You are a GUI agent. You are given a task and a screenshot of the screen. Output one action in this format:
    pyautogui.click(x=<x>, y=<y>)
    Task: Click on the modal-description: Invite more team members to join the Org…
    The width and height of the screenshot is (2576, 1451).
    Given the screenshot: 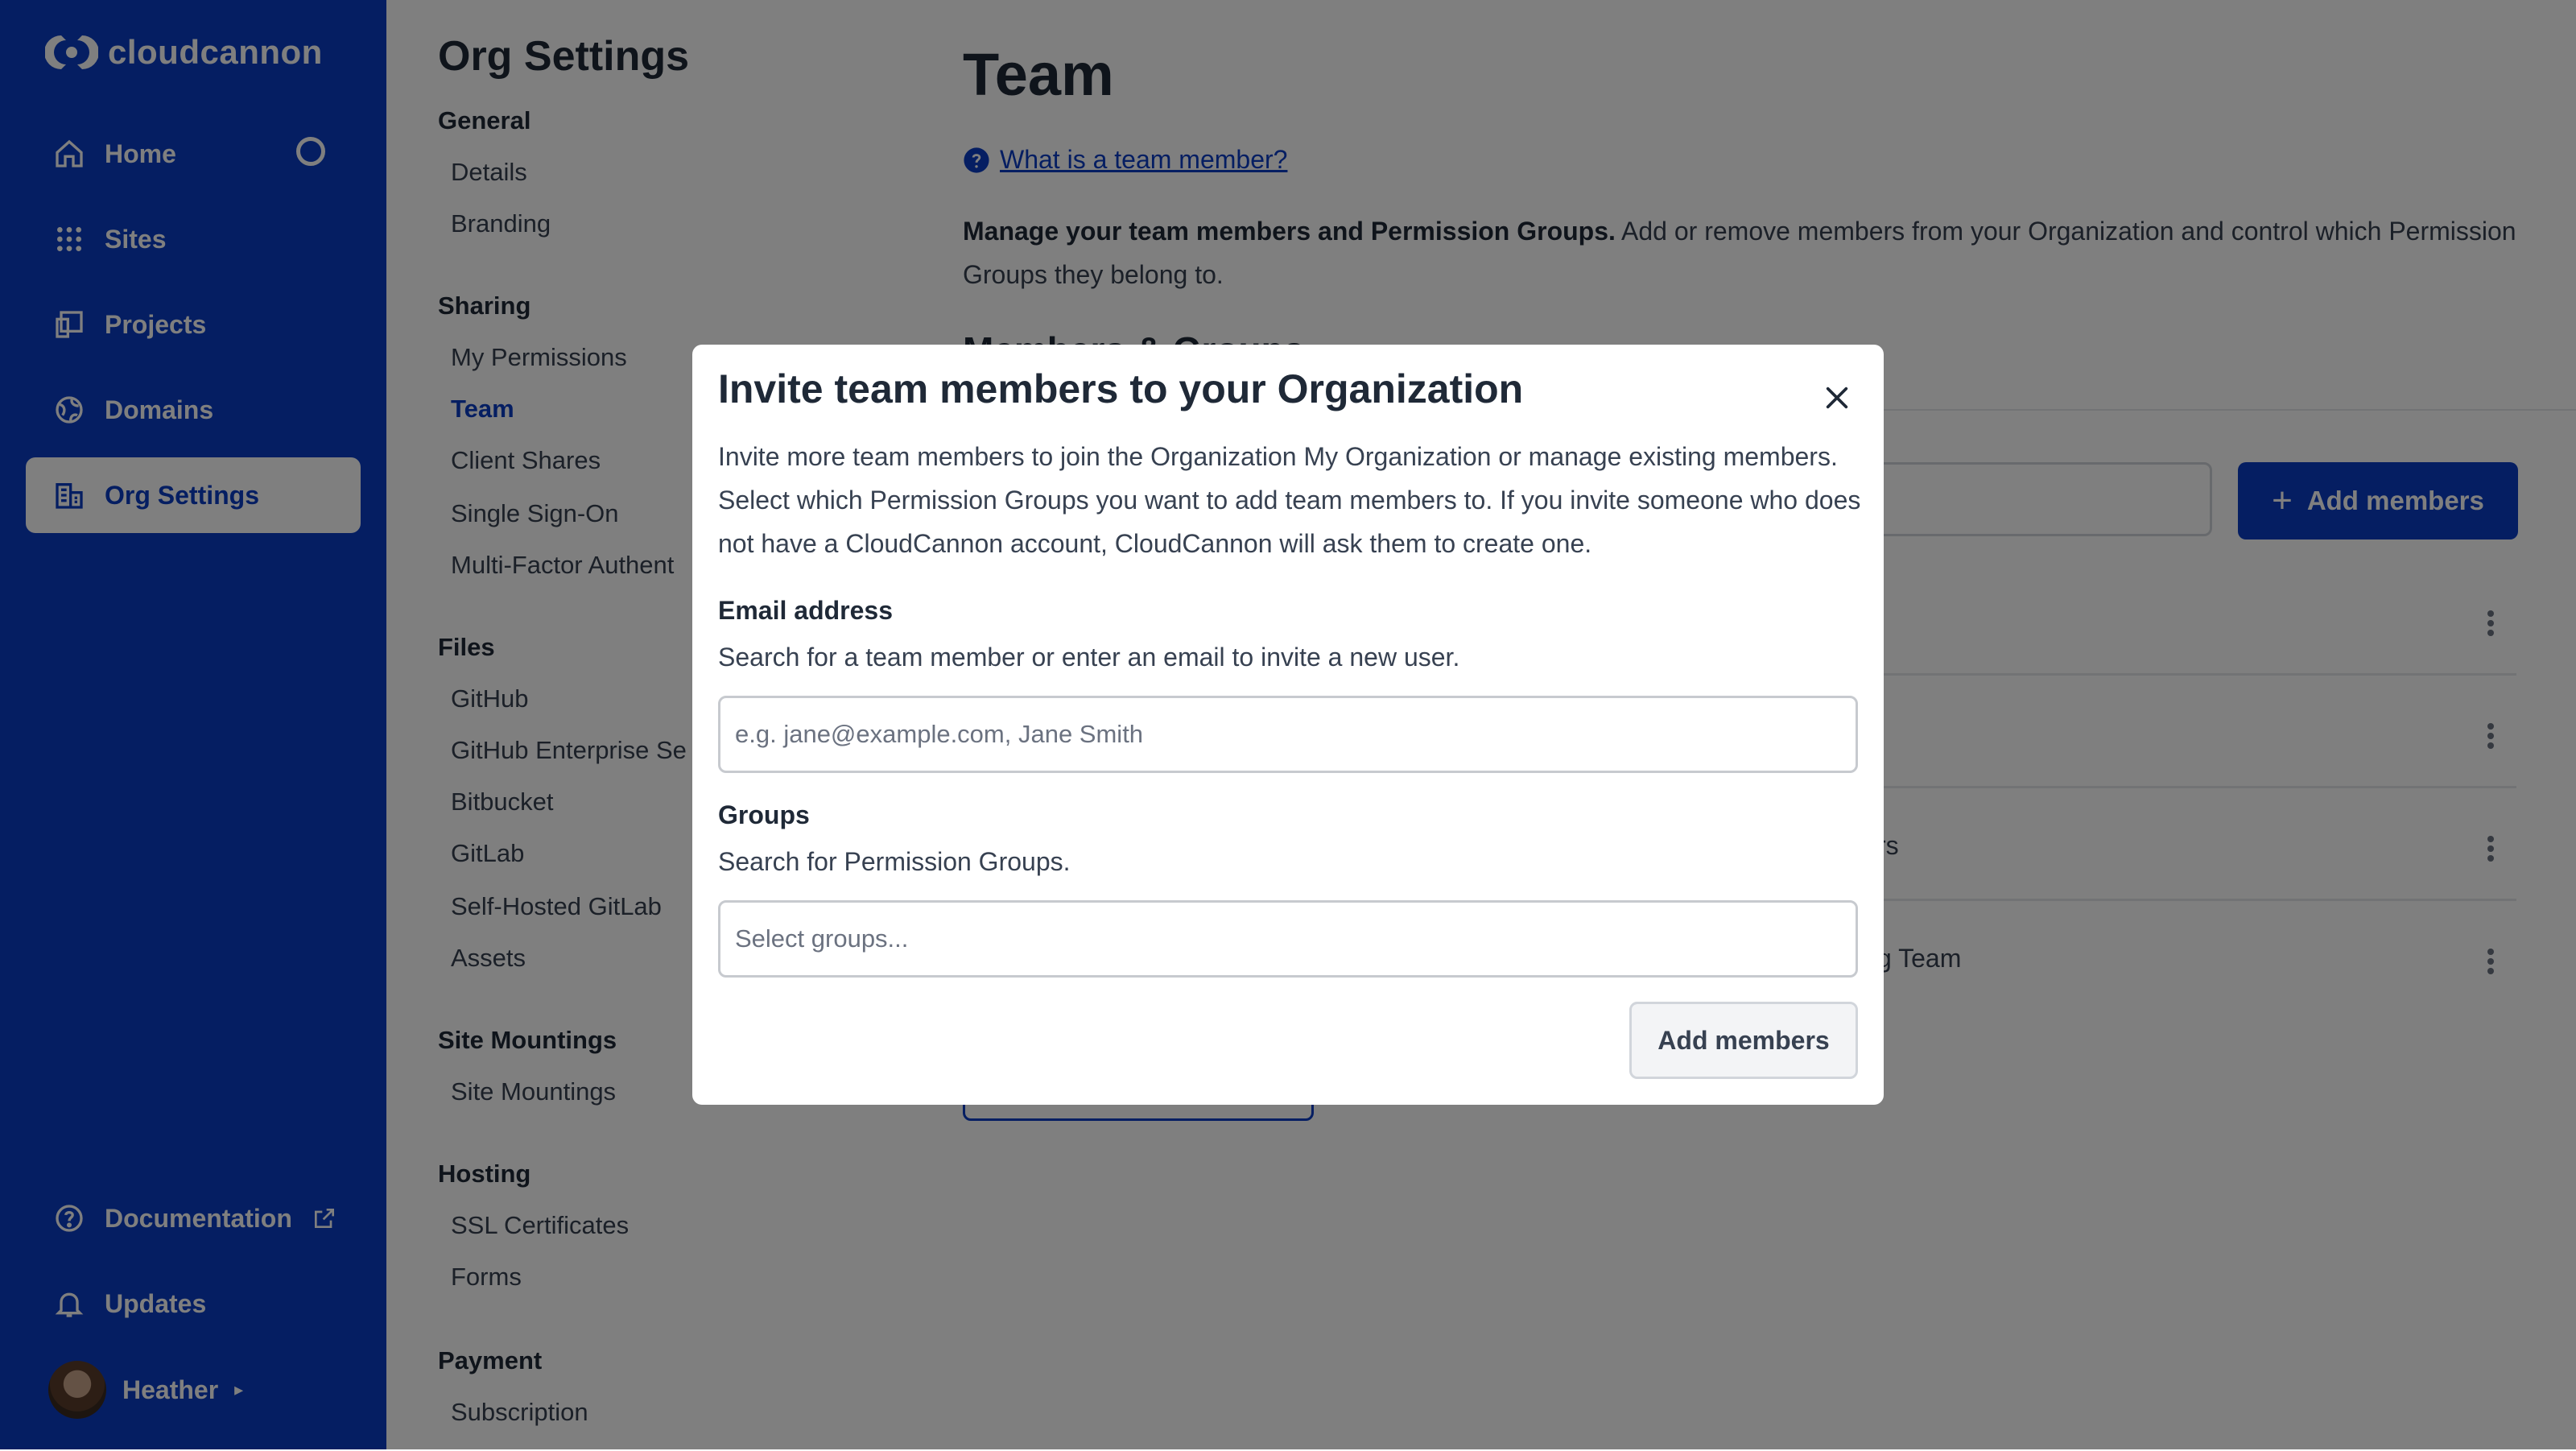 What is the action you would take?
    pyautogui.click(x=1289, y=500)
    